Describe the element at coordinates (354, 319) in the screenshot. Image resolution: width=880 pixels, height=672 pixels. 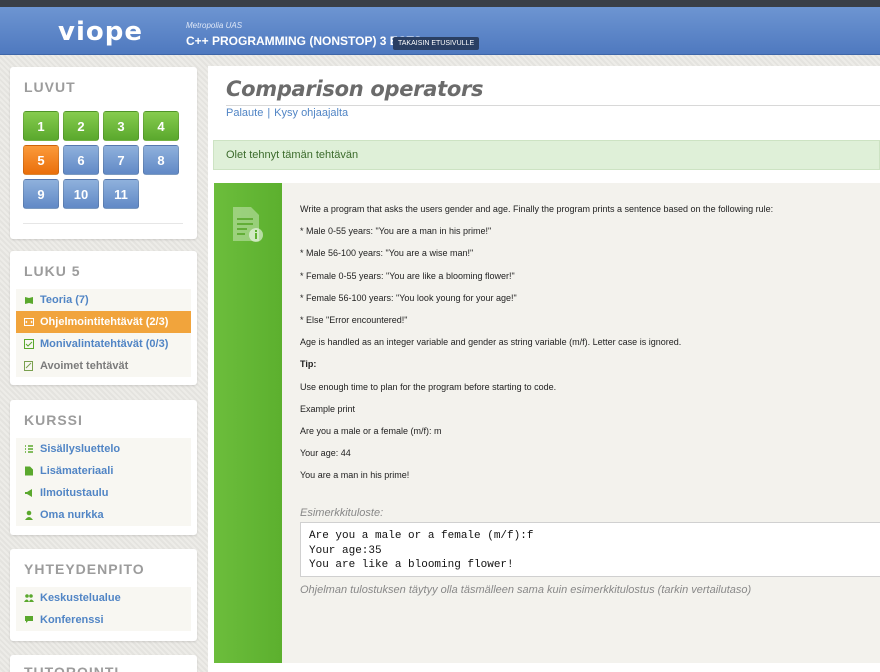
I see `task-line: * Else "Error encountered!"` at that location.